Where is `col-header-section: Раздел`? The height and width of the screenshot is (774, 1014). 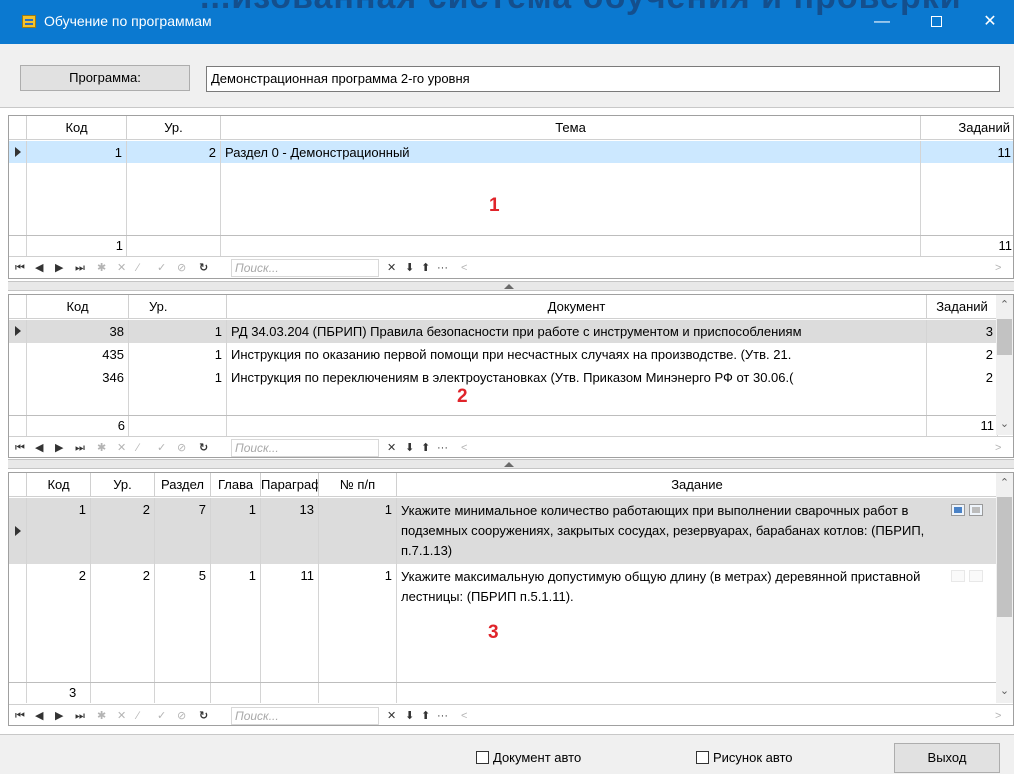 col-header-section: Раздел is located at coordinates (183, 485).